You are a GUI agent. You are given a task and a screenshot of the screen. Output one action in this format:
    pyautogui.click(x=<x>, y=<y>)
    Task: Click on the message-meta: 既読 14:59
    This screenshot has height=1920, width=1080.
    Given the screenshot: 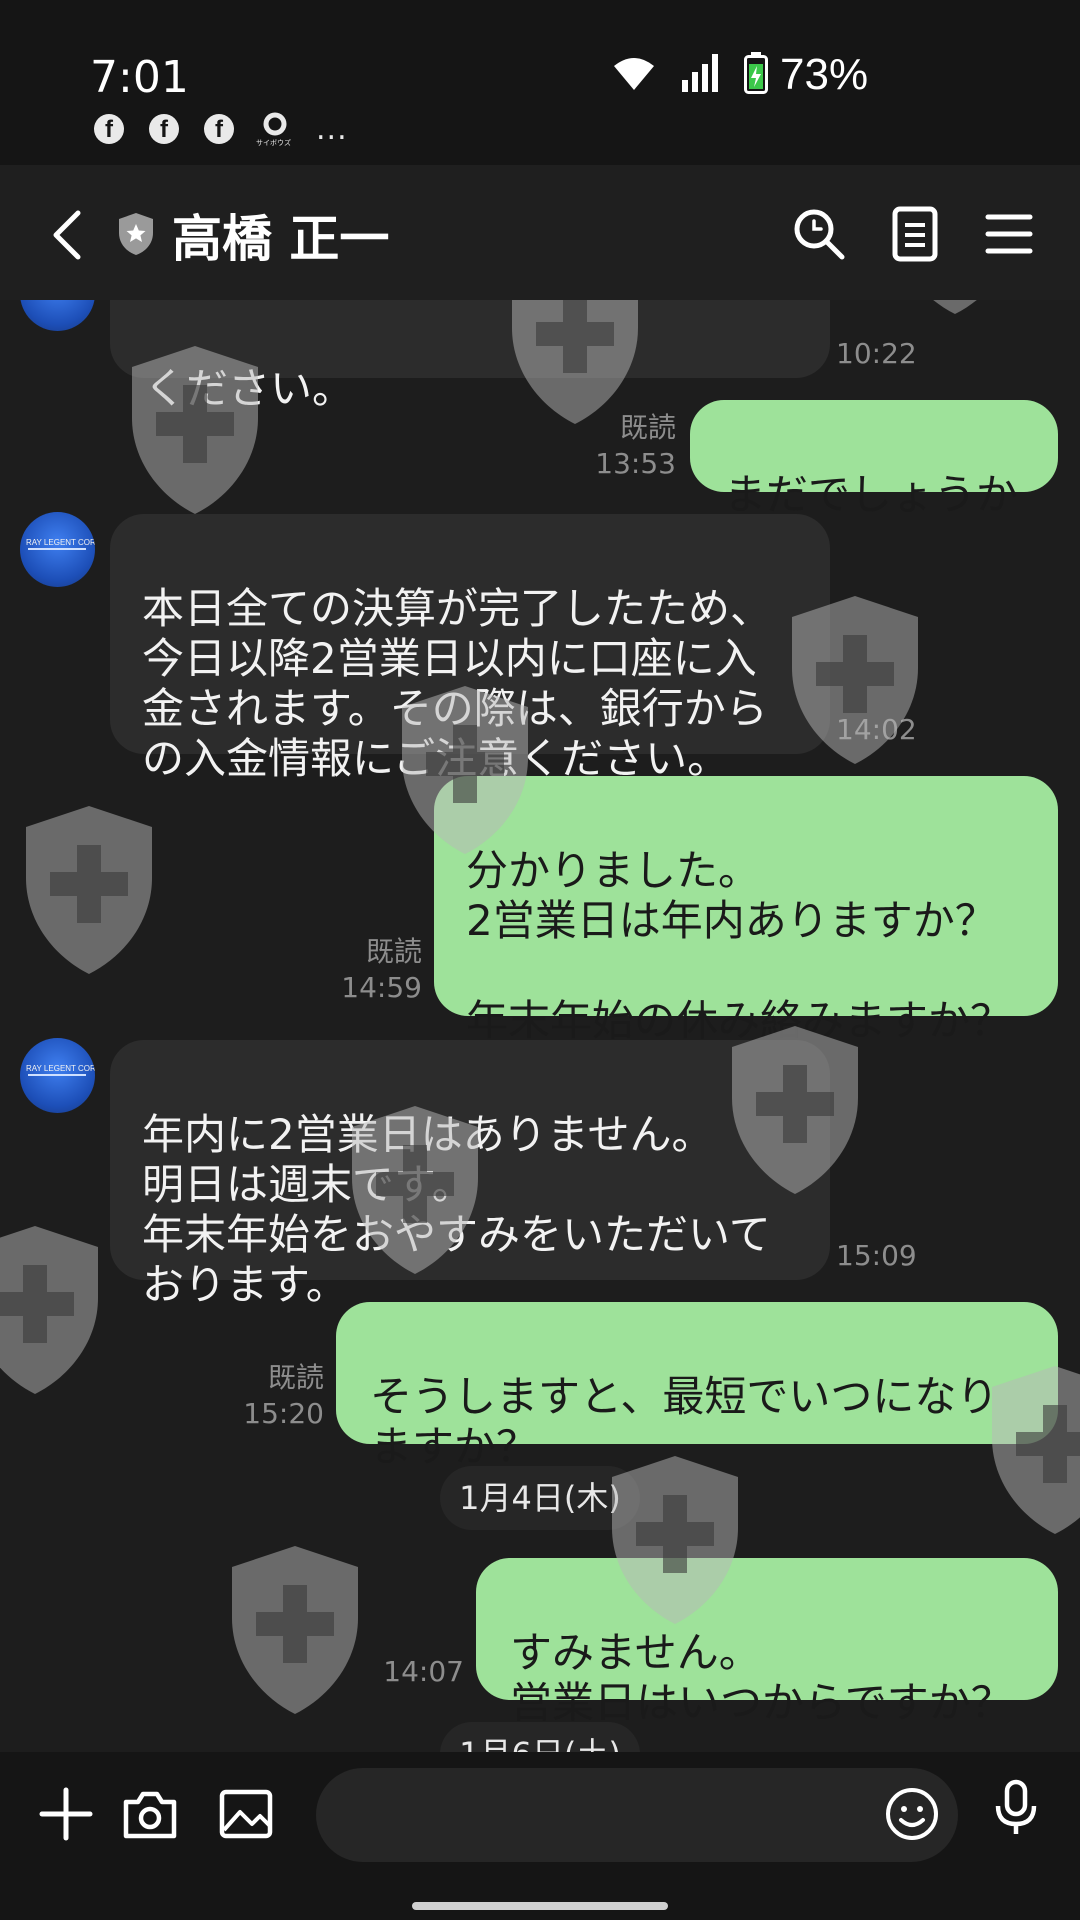 What is the action you would take?
    pyautogui.click(x=361, y=970)
    